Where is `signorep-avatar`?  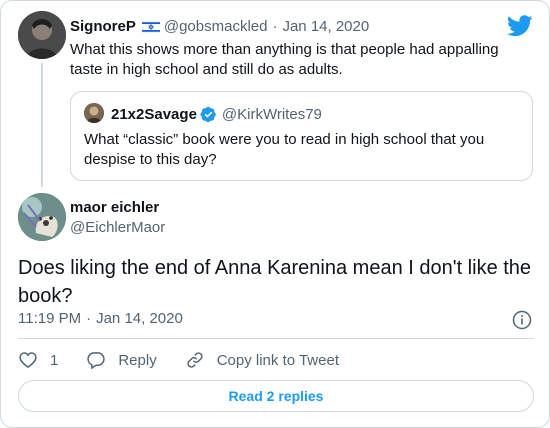 signorep-avatar is located at coordinates (42, 35).